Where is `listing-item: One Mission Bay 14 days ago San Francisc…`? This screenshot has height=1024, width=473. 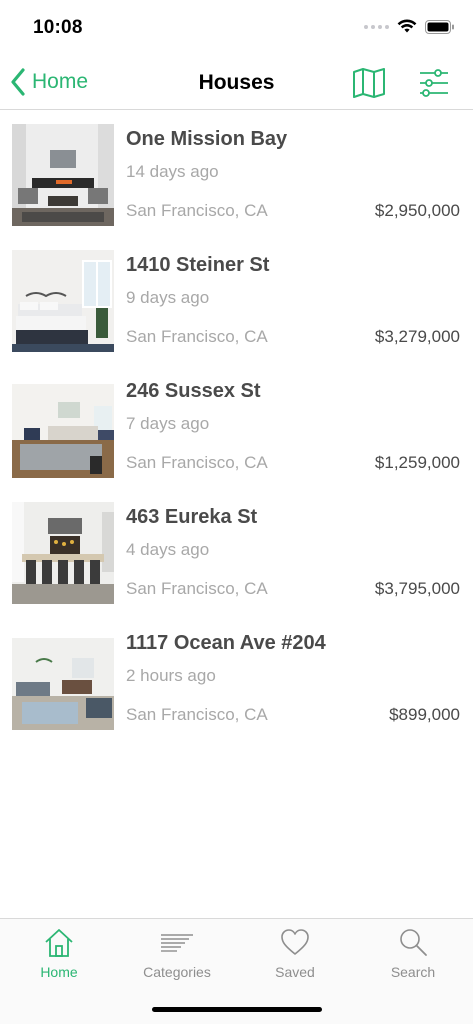
listing-item: One Mission Bay 14 days ago San Francisc… is located at coordinates (236, 173).